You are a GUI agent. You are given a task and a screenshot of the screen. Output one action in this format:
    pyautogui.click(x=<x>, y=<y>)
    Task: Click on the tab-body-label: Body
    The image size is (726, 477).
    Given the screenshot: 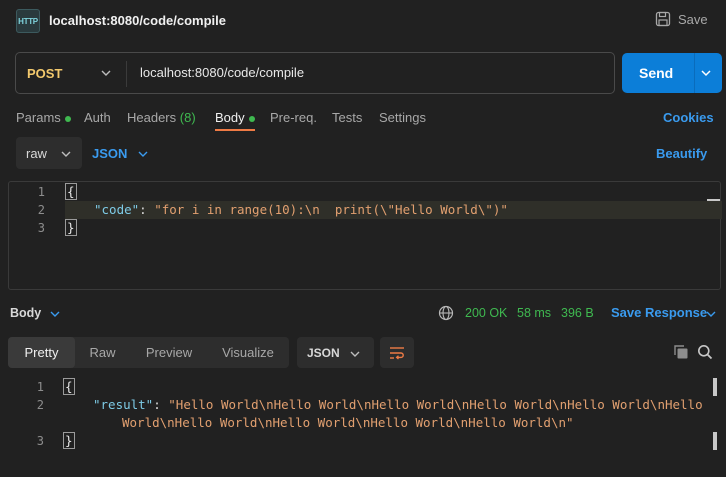 What is the action you would take?
    pyautogui.click(x=230, y=117)
    